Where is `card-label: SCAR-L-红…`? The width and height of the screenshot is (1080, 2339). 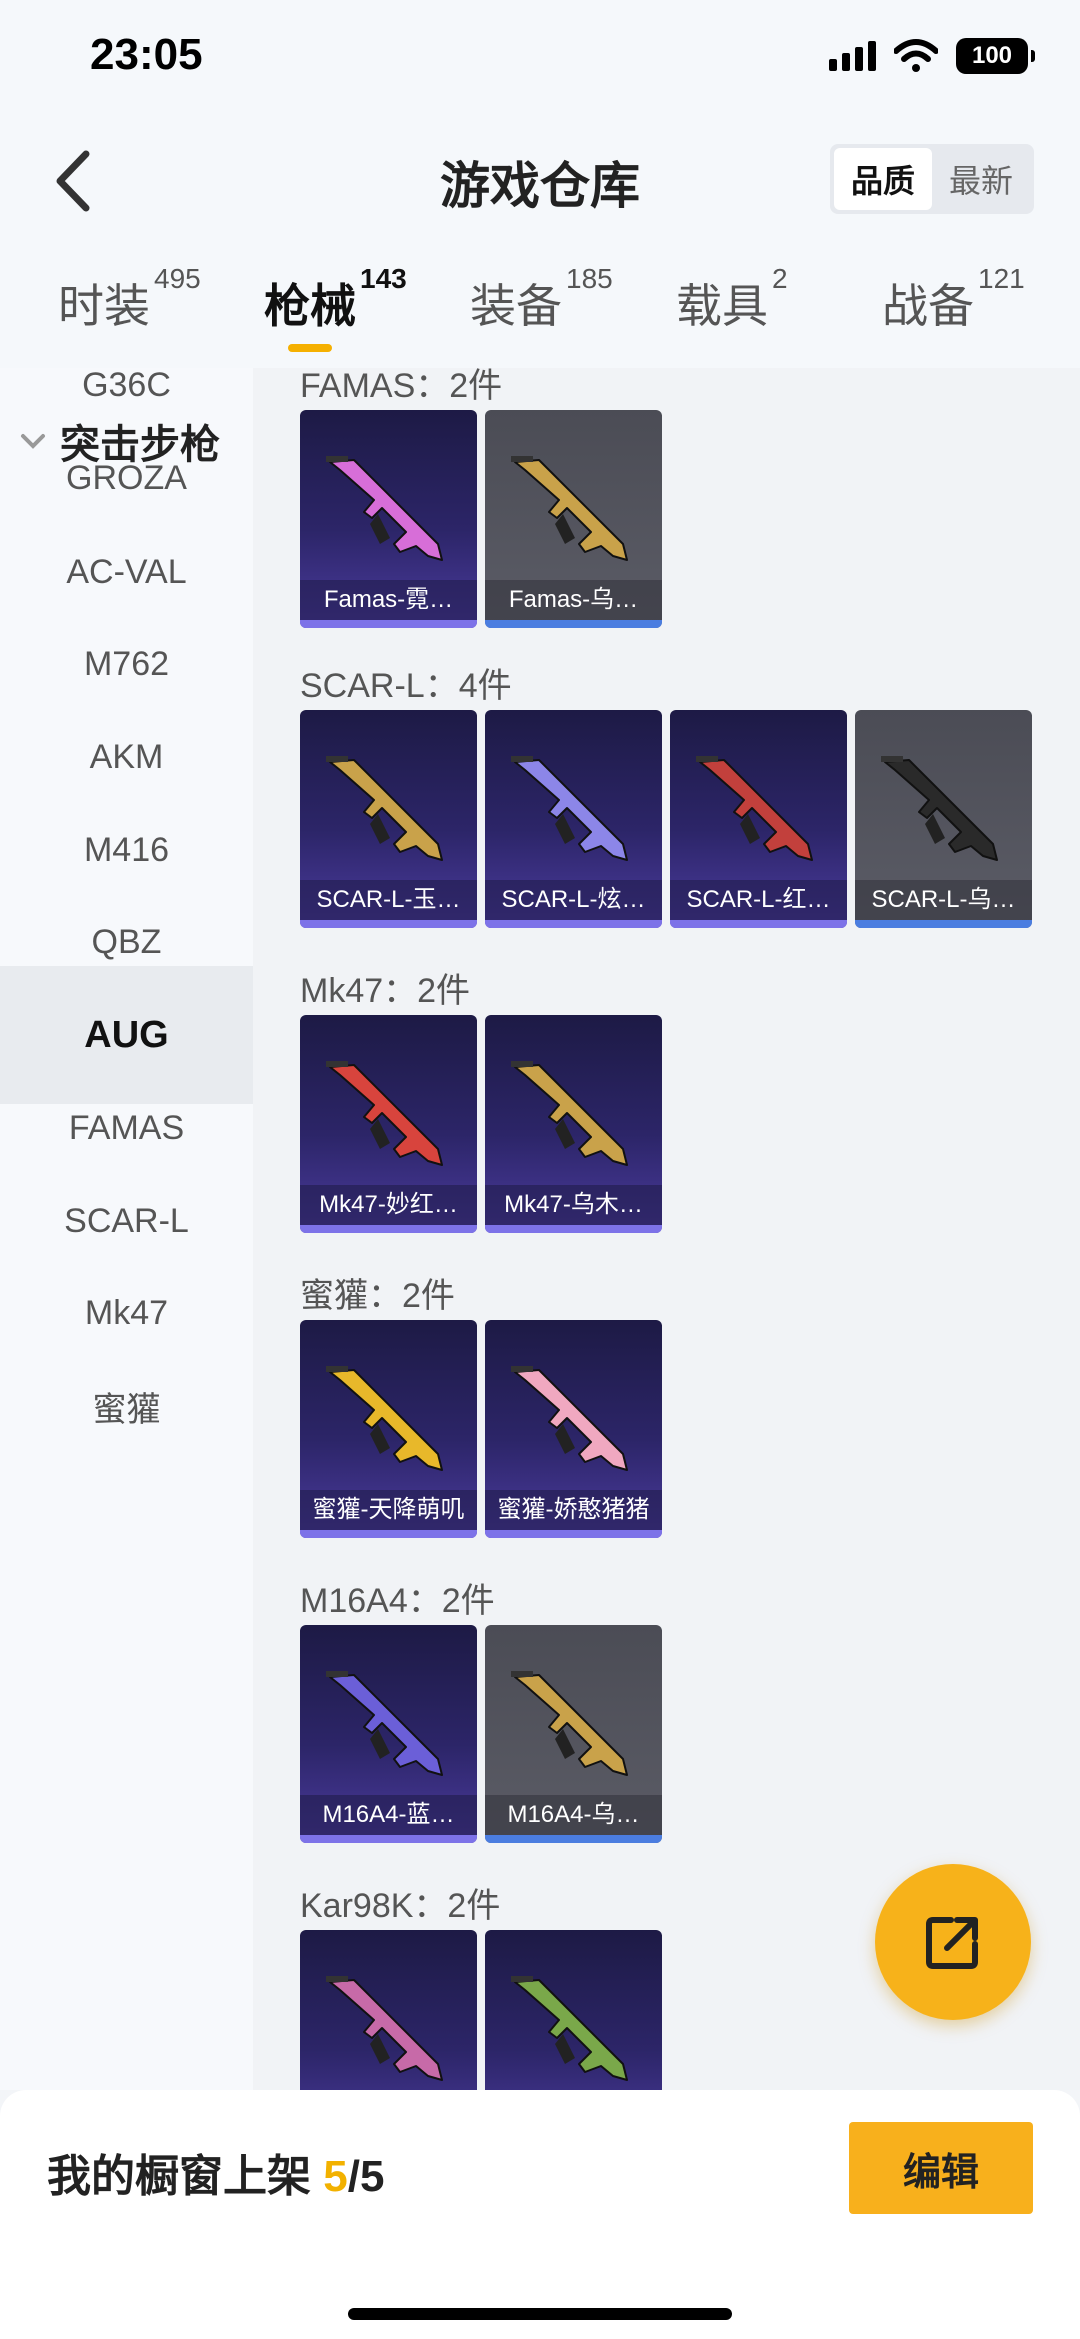
card-label: SCAR-L-红… is located at coordinates (758, 900).